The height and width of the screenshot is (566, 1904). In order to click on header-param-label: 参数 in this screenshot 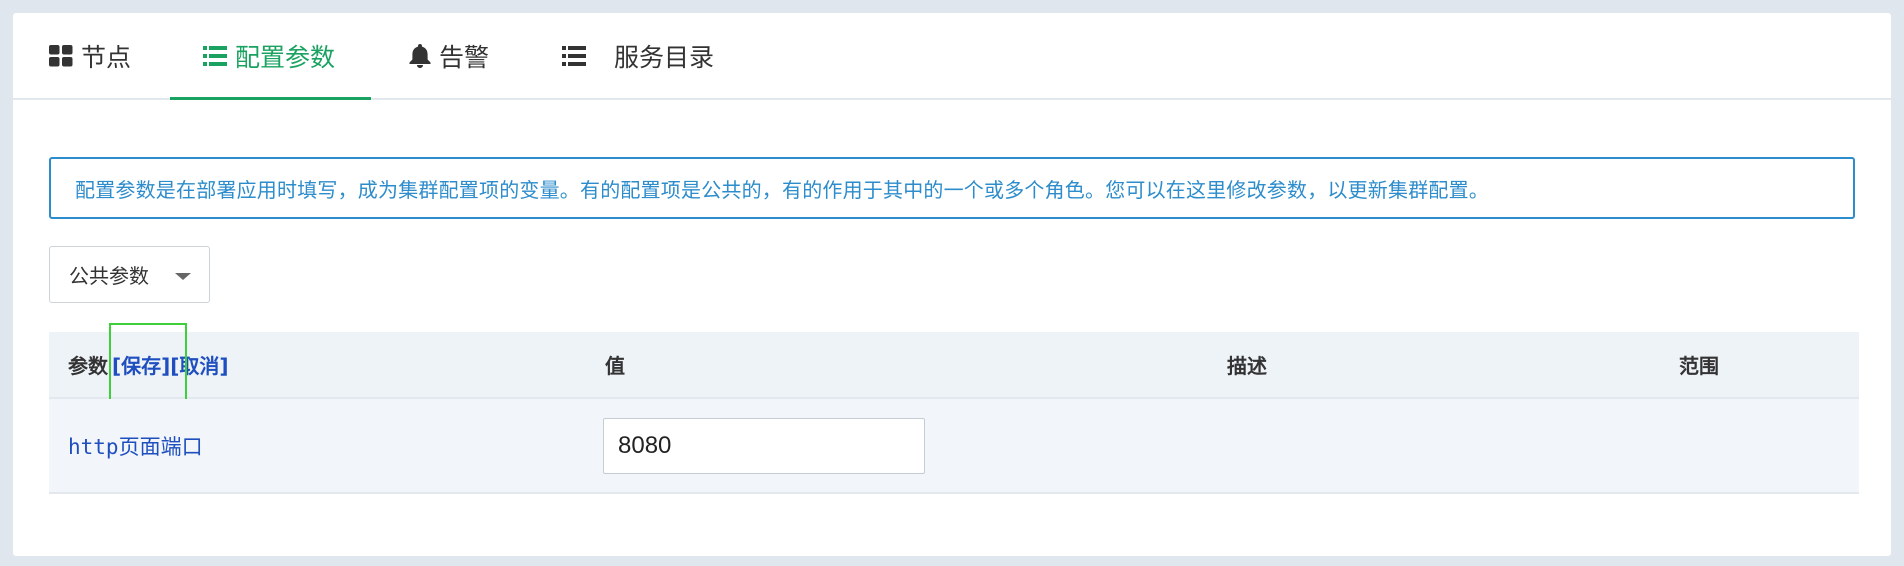, I will do `click(88, 366)`.